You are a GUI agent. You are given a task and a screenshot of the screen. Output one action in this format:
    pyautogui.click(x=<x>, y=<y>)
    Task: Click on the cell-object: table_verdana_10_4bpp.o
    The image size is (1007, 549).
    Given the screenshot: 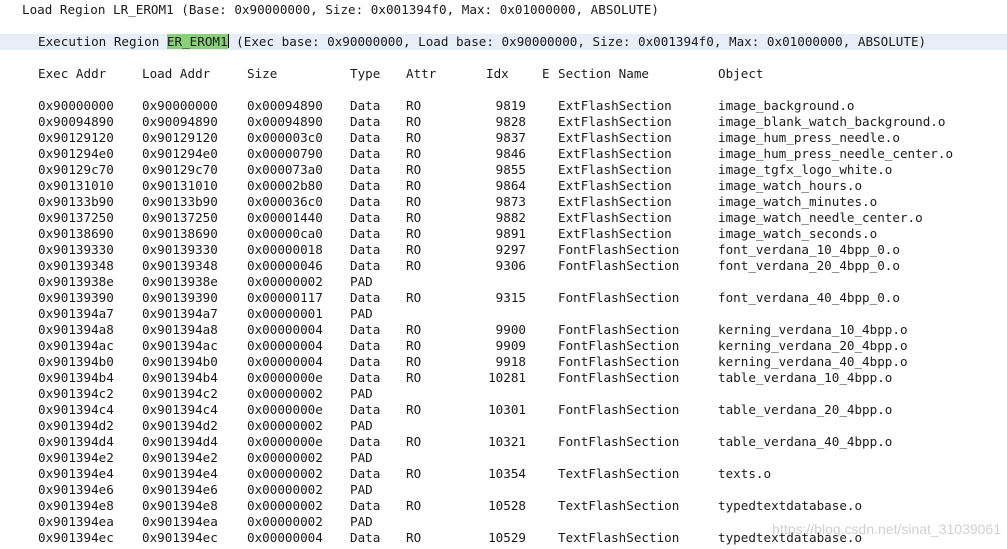 What is the action you would take?
    pyautogui.click(x=805, y=377)
    